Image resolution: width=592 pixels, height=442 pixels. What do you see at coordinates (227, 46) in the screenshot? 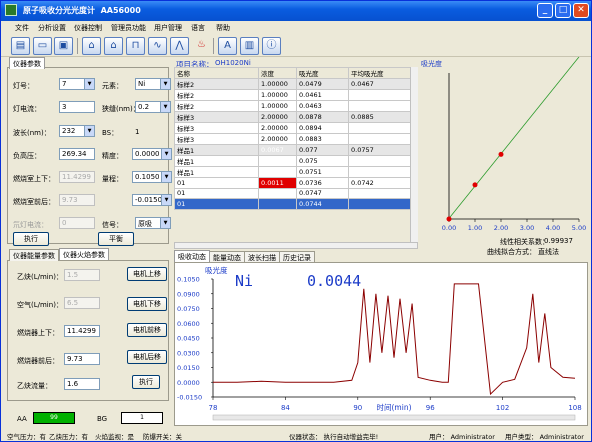
I see `aa-icon: A` at bounding box center [227, 46].